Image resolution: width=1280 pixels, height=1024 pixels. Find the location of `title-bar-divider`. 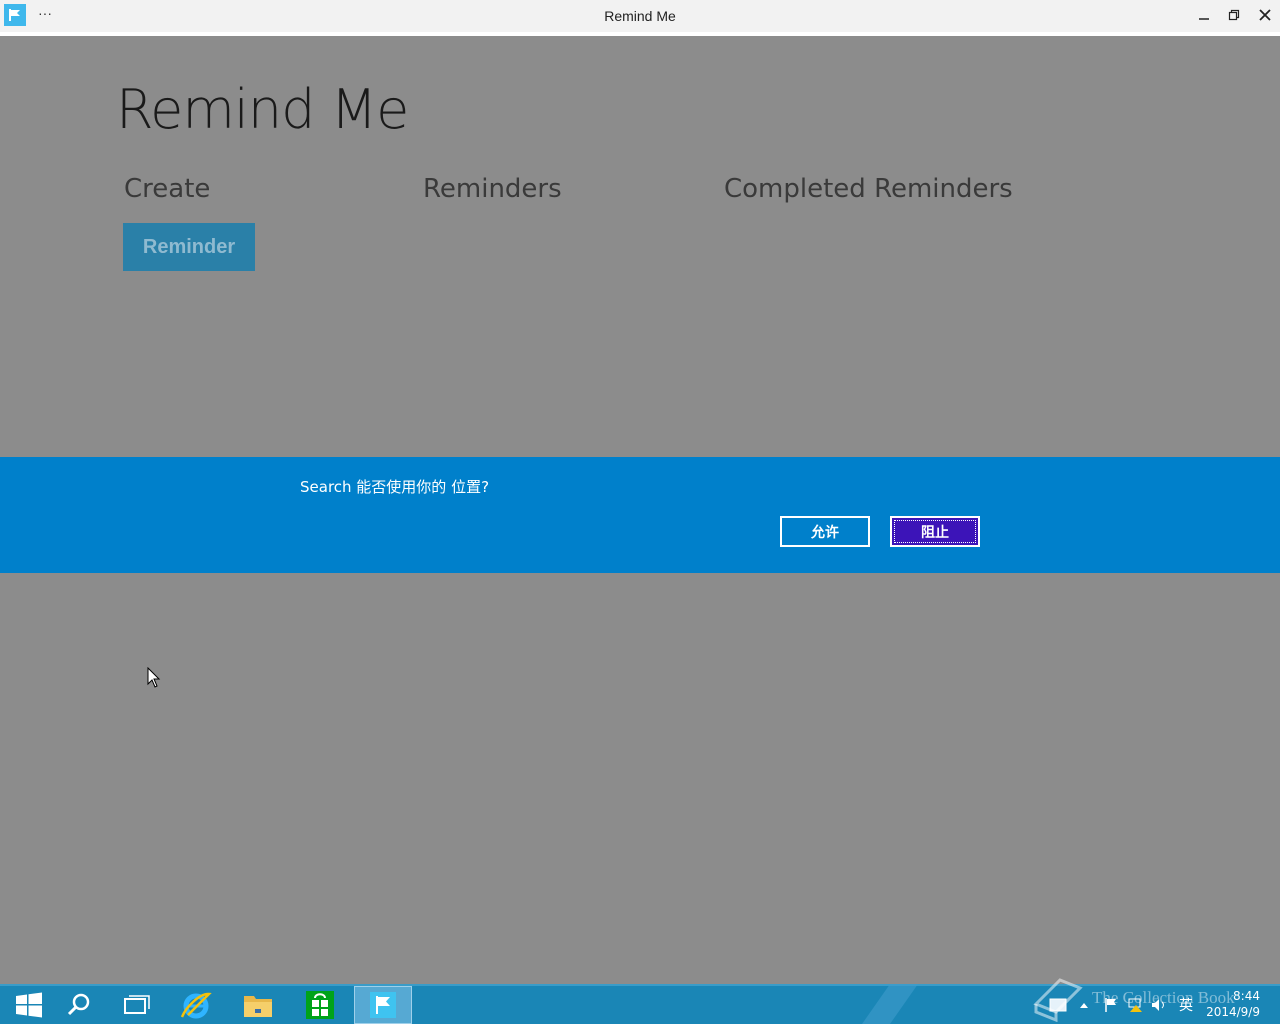

title-bar-divider is located at coordinates (640, 34).